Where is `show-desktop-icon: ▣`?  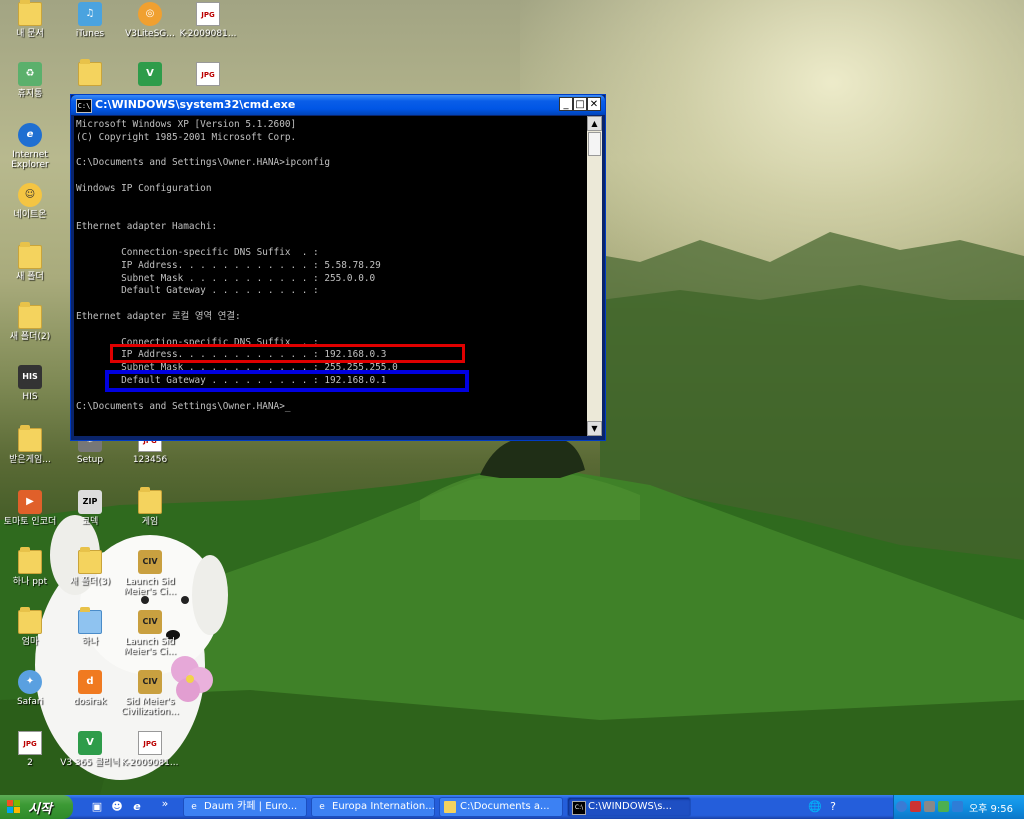 show-desktop-icon: ▣ is located at coordinates (97, 807).